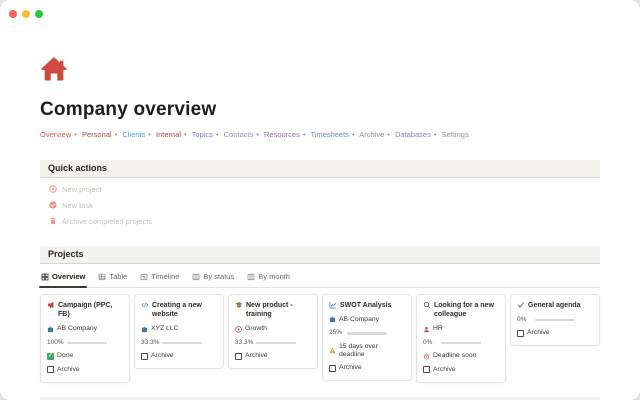 The width and height of the screenshot is (640, 400). What do you see at coordinates (54, 42) in the screenshot?
I see `house-icon` at bounding box center [54, 42].